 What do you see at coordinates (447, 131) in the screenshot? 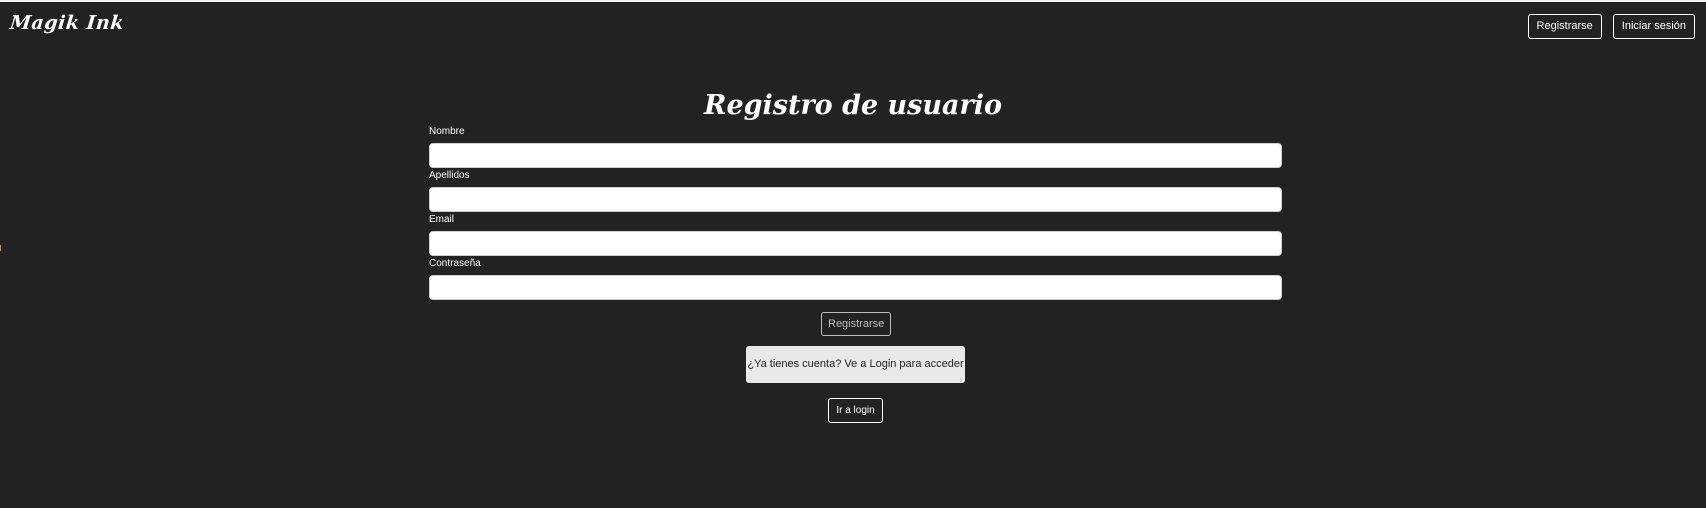
I see `nombre-label: Nombre` at bounding box center [447, 131].